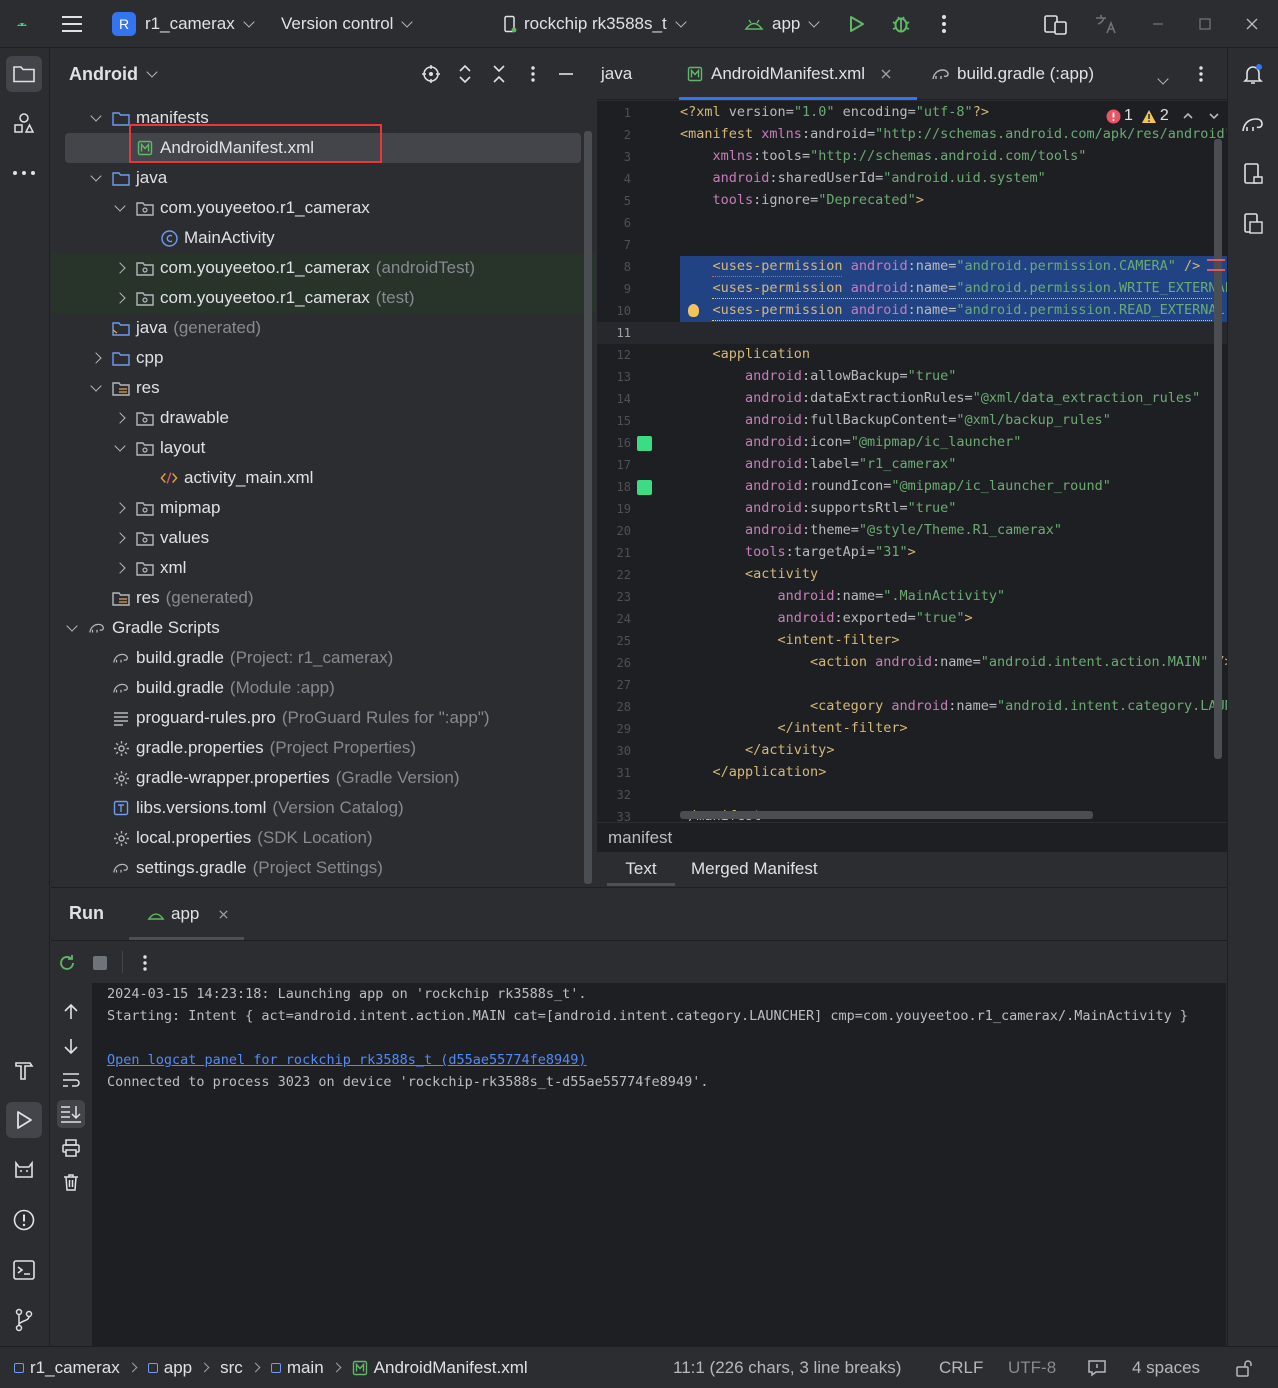 This screenshot has width=1278, height=1388. What do you see at coordinates (316, 868) in the screenshot?
I see `tree-item: settings.gradle (Project Settings)` at bounding box center [316, 868].